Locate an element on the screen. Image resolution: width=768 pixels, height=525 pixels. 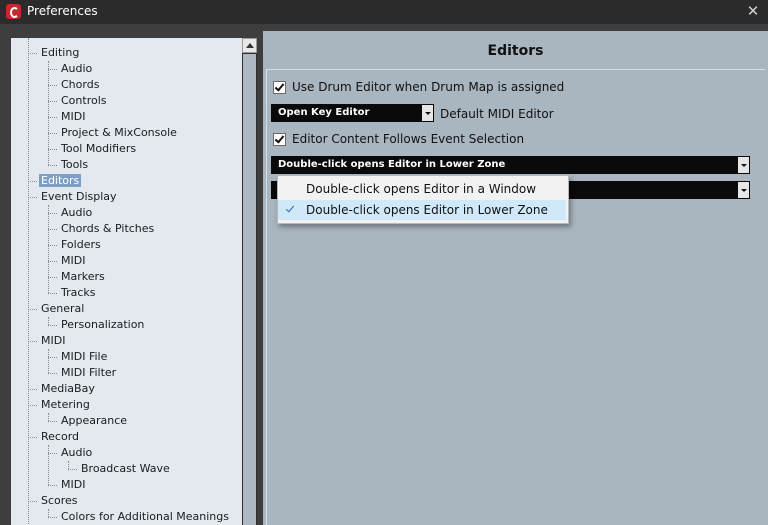
close-button: ✕ is located at coordinates (753, 12).